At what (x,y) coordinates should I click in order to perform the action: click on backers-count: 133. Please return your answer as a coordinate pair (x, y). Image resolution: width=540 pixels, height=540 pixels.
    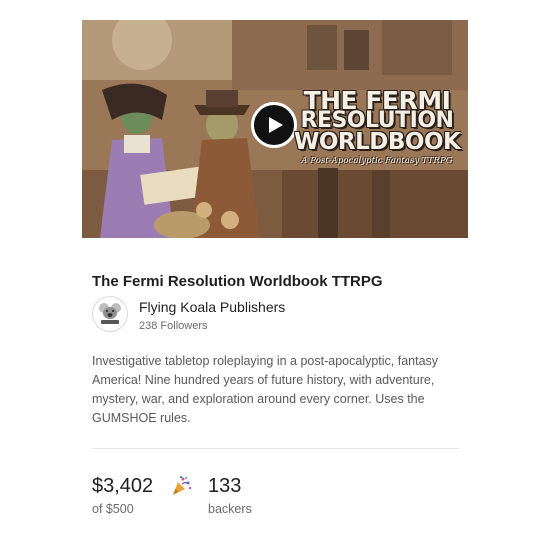
    Looking at the image, I should click on (225, 486).